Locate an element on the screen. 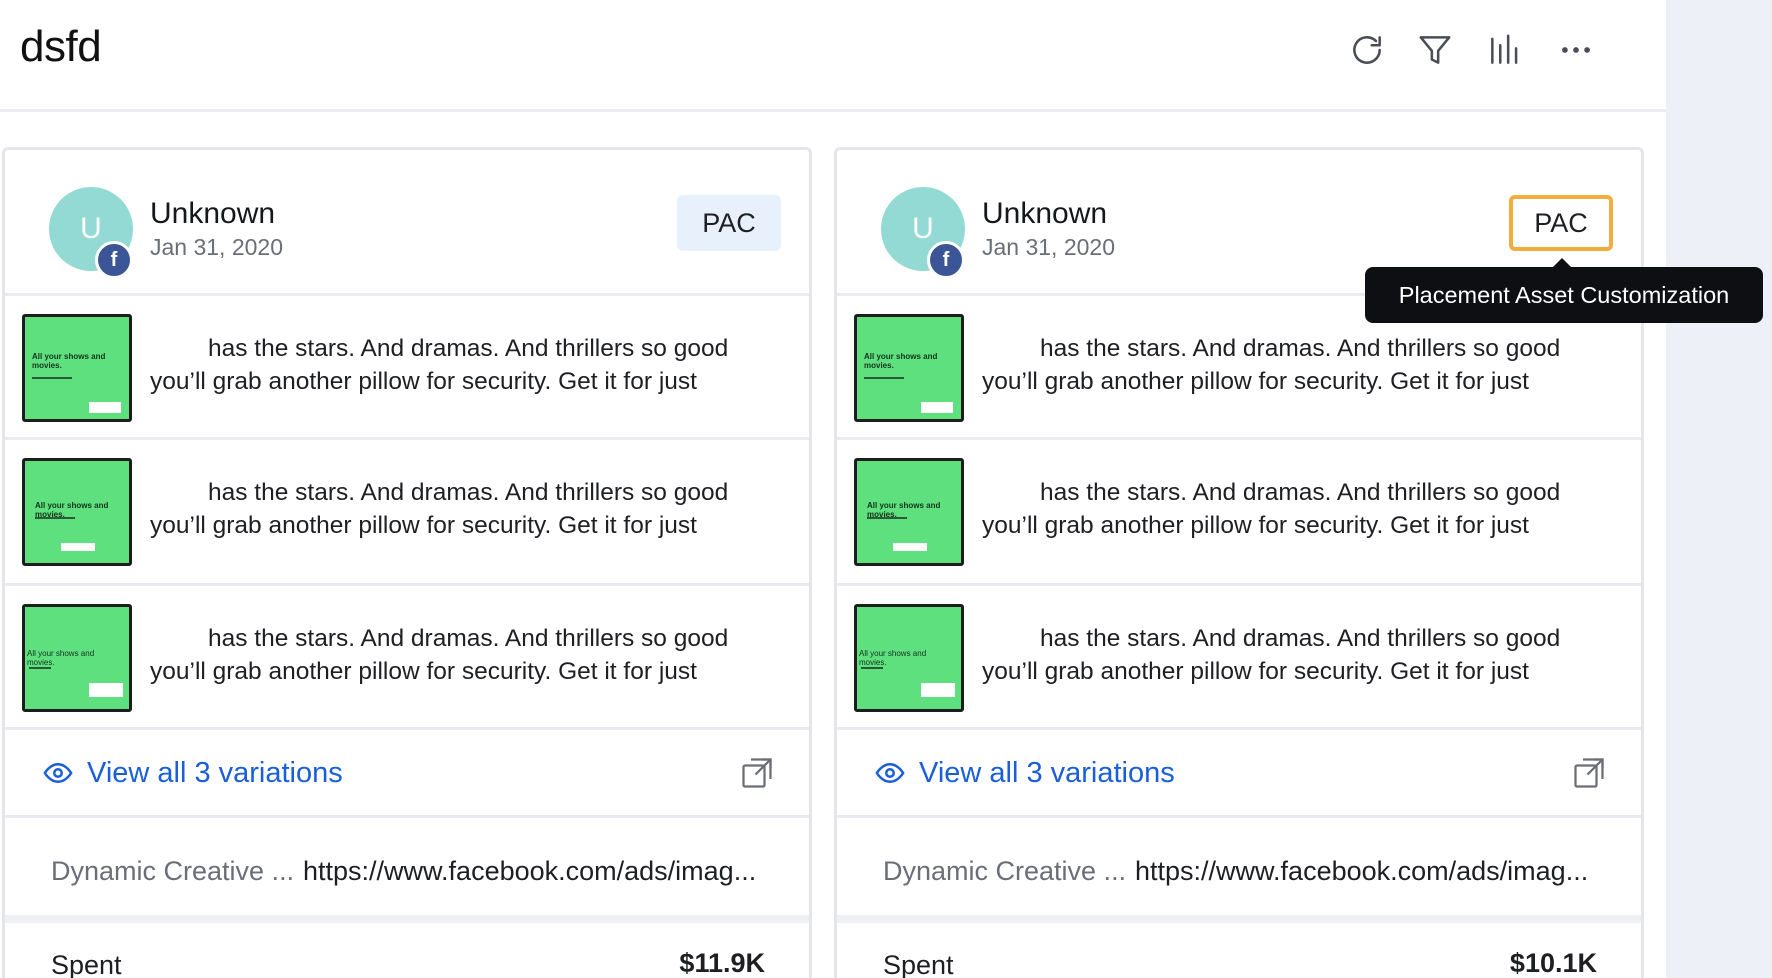 The width and height of the screenshot is (1772, 978). more-horizontal-icon is located at coordinates (1576, 50).